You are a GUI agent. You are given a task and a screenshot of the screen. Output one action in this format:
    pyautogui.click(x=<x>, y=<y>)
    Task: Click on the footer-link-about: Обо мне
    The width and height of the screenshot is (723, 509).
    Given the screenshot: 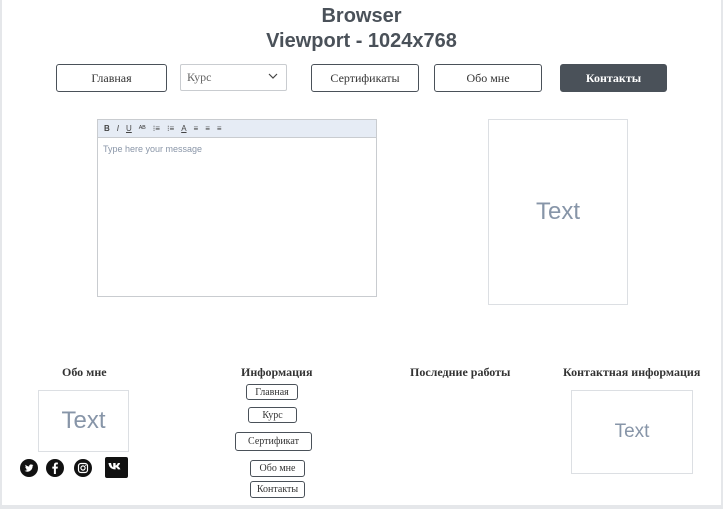 What is the action you would take?
    pyautogui.click(x=277, y=468)
    